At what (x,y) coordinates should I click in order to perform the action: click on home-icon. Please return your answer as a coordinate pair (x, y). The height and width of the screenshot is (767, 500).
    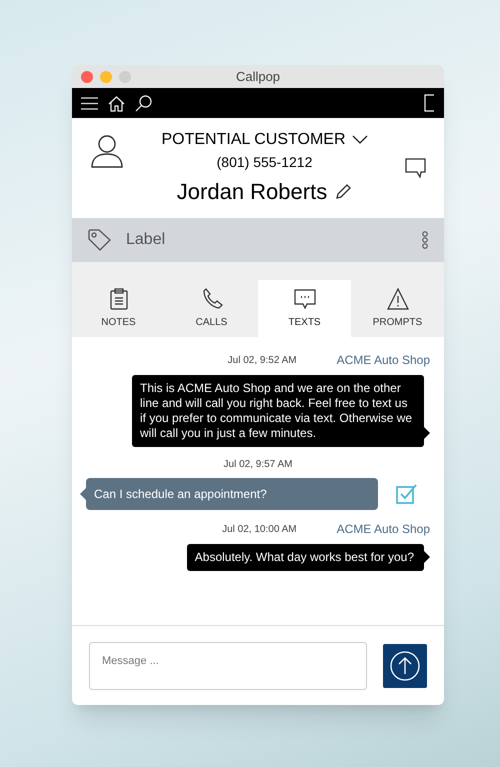
    Looking at the image, I should click on (116, 103).